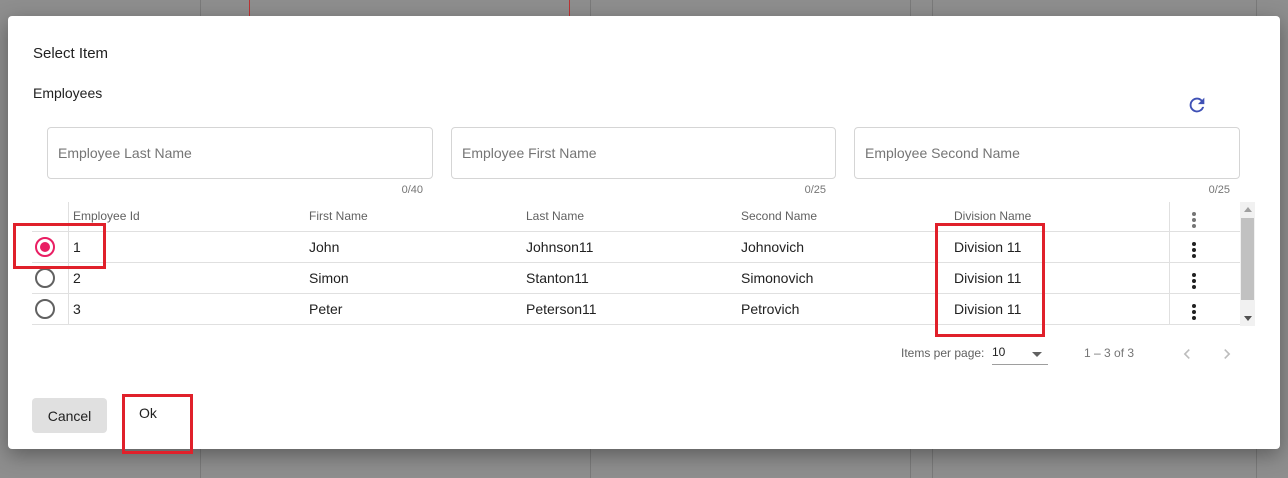 The width and height of the screenshot is (1288, 478). I want to click on cell-second-name: Petrovich, so click(770, 309).